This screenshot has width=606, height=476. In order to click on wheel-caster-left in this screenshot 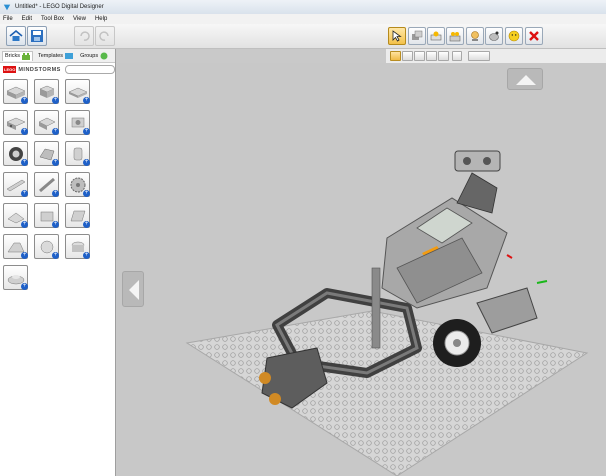, I will do `click(265, 378)`.